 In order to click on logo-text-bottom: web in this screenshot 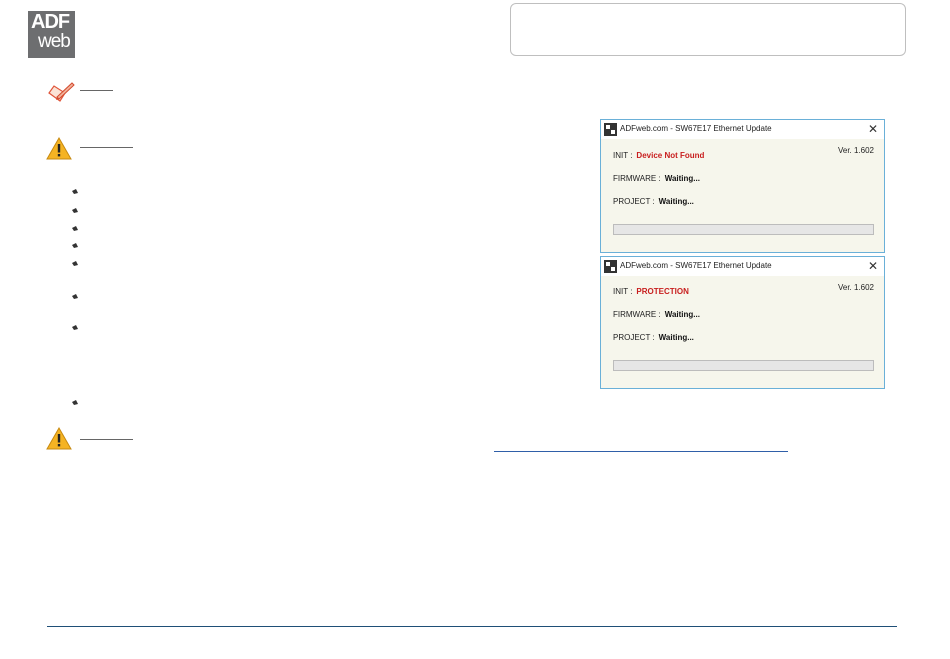, I will do `click(54, 41)`.